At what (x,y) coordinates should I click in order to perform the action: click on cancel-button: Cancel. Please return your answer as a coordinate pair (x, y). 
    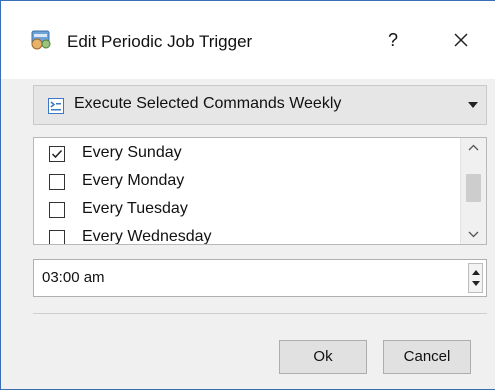
    Looking at the image, I should click on (427, 357).